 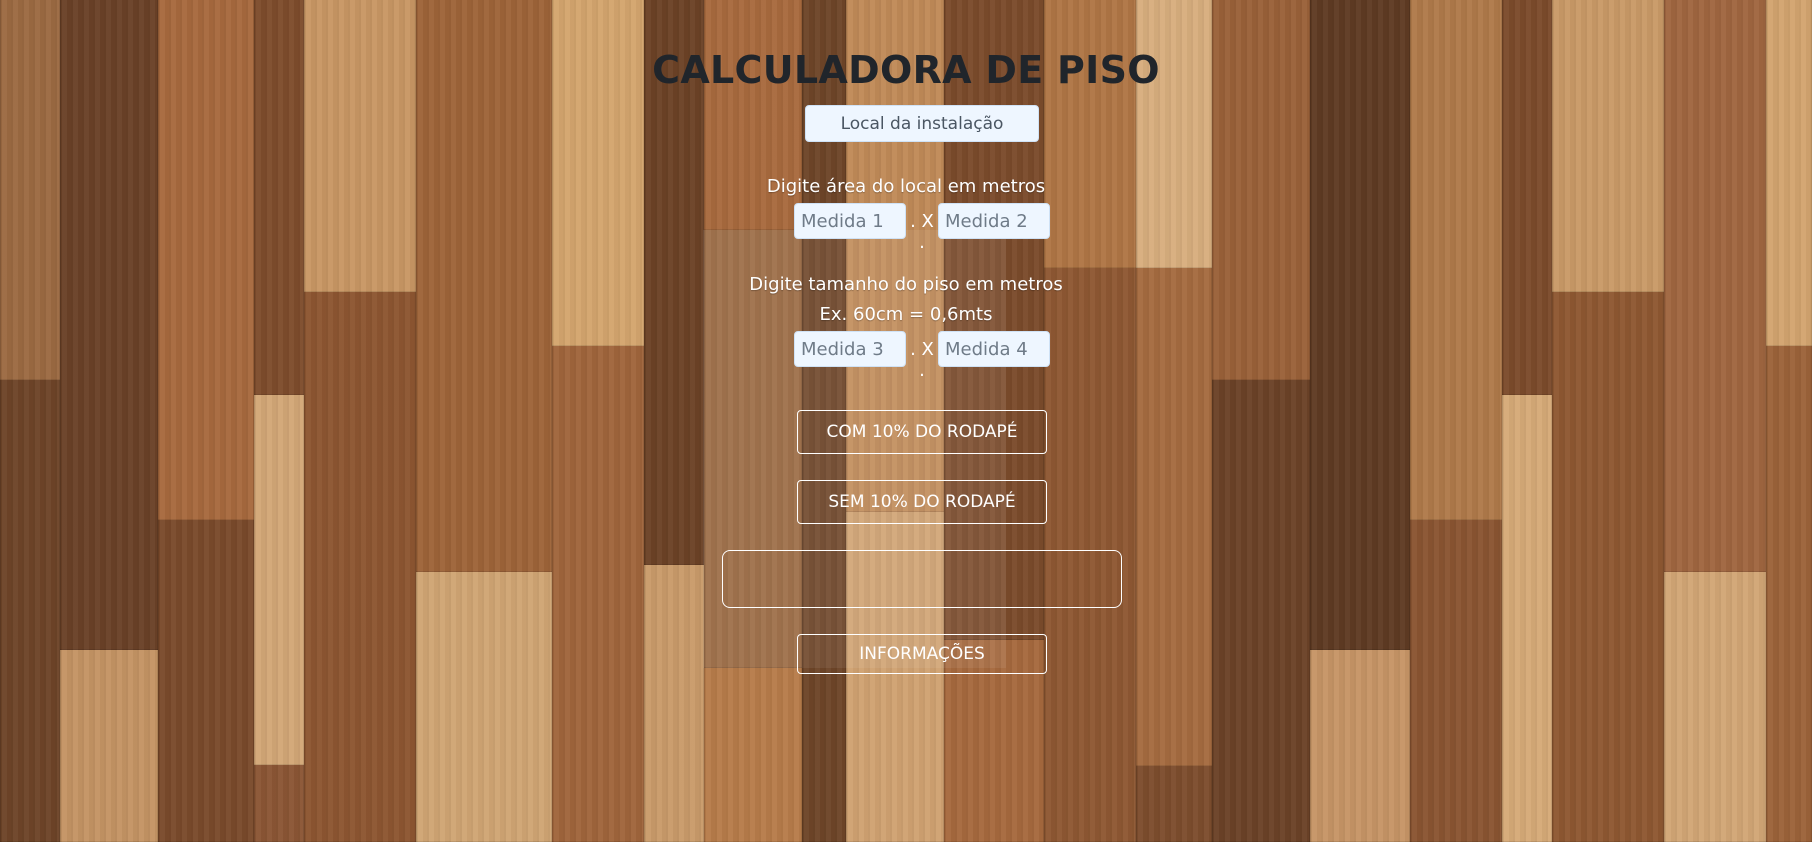 I want to click on tile-size-label: Digite tamanho do piso em metros, so click(x=906, y=284).